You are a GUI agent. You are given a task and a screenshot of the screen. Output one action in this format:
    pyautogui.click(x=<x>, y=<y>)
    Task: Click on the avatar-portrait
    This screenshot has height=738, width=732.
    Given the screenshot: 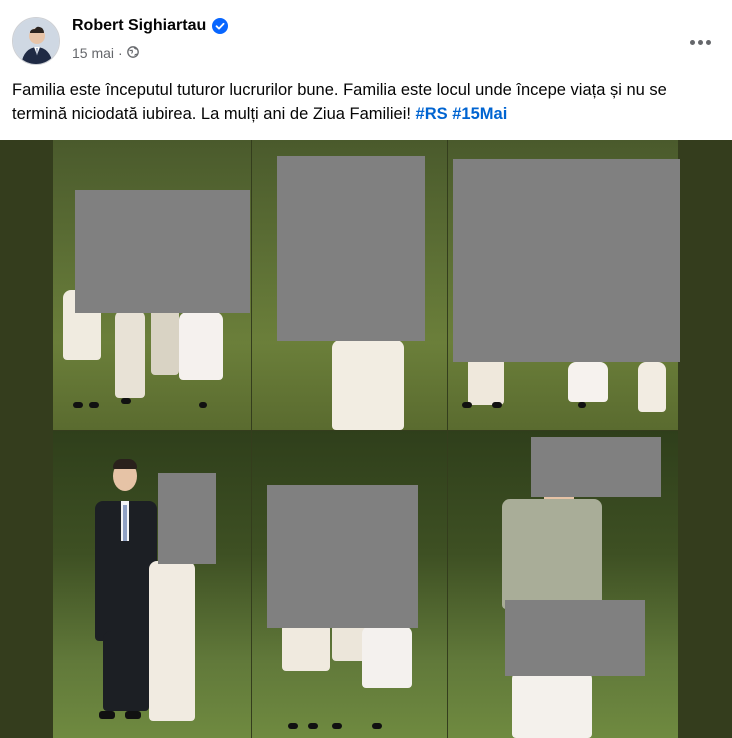 What is the action you would take?
    pyautogui.click(x=36, y=41)
    